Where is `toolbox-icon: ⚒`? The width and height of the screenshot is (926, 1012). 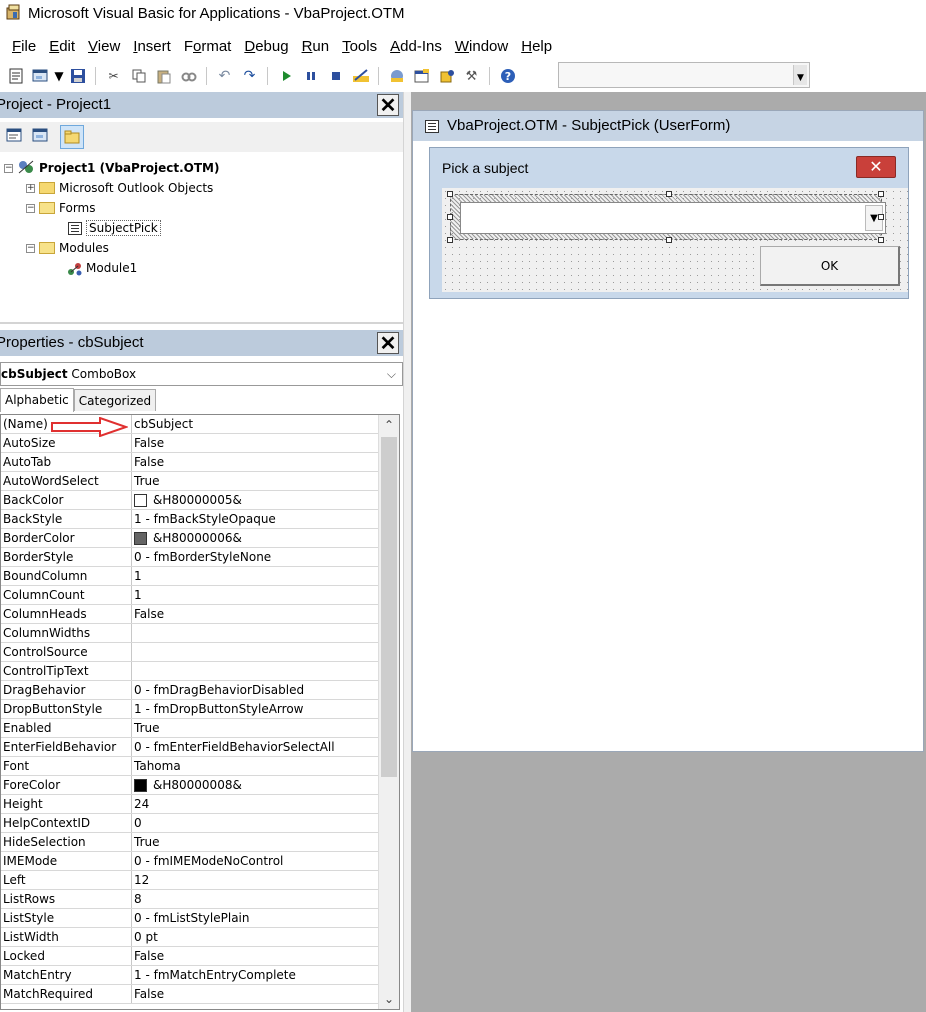
toolbox-icon: ⚒ is located at coordinates (471, 76).